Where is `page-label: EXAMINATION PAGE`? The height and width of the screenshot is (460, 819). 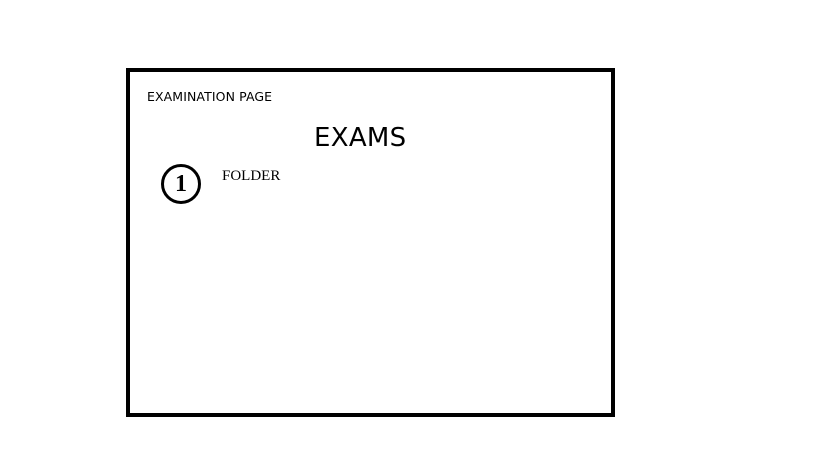
page-label: EXAMINATION PAGE is located at coordinates (210, 96).